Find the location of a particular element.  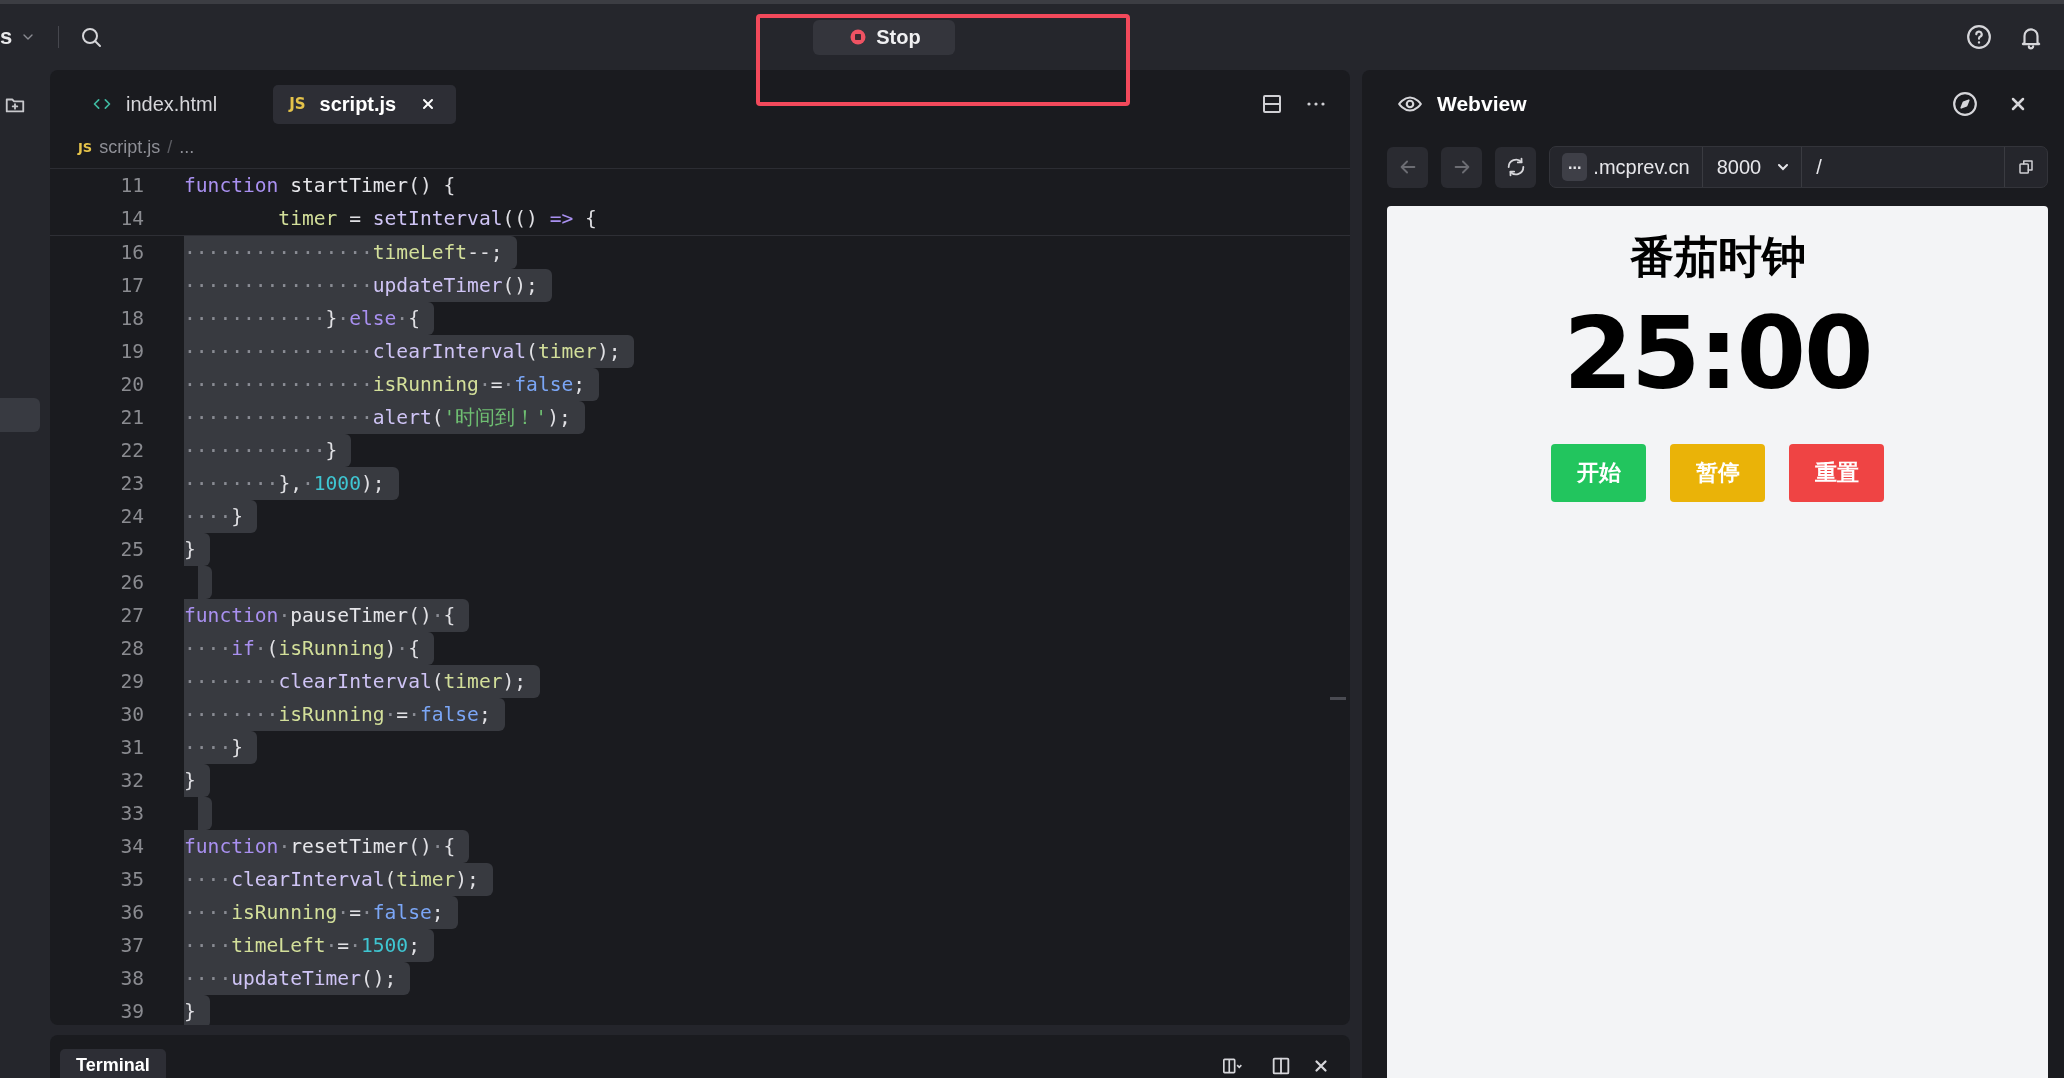

line-number: 16 is located at coordinates (131, 253).